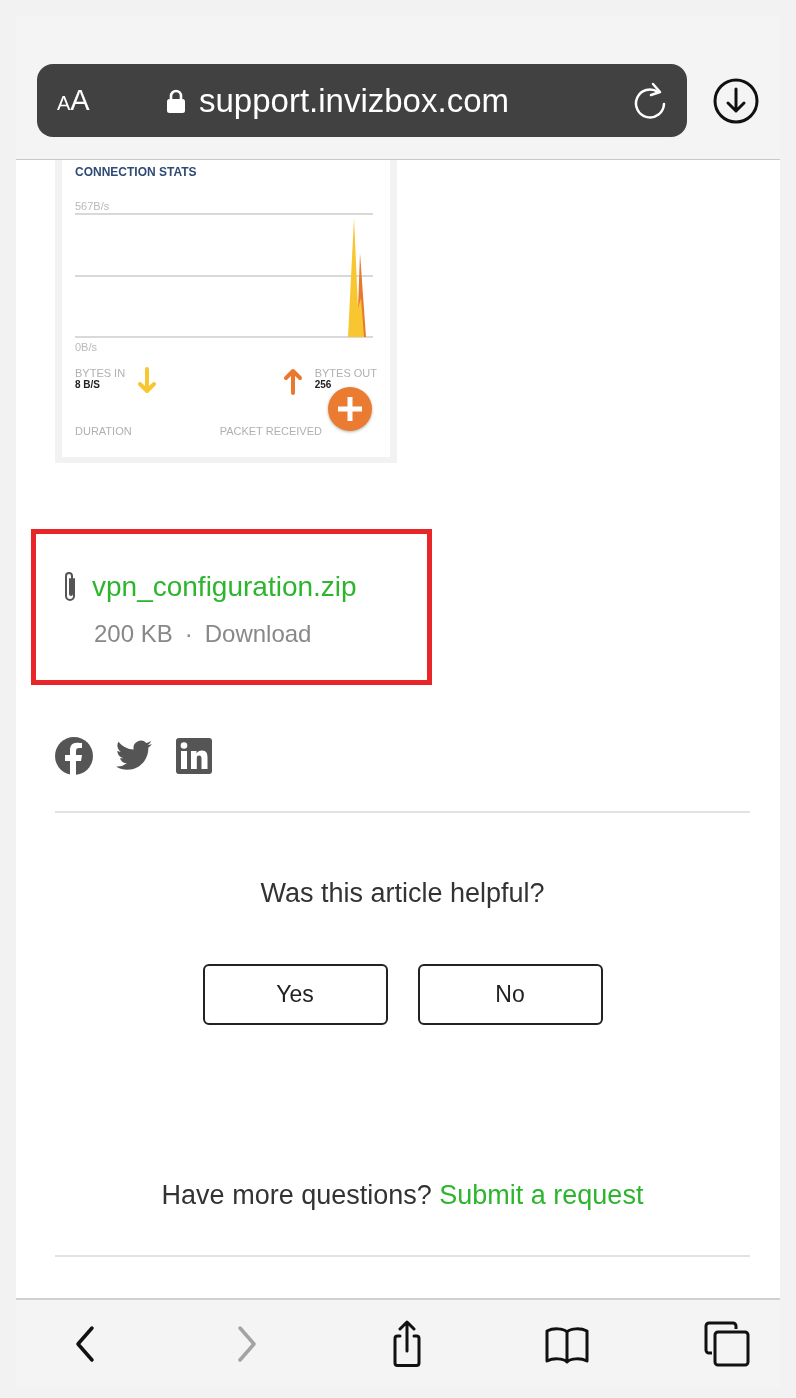  Describe the element at coordinates (402, 893) in the screenshot. I see `feedback-question: Was this article helpful?` at that location.